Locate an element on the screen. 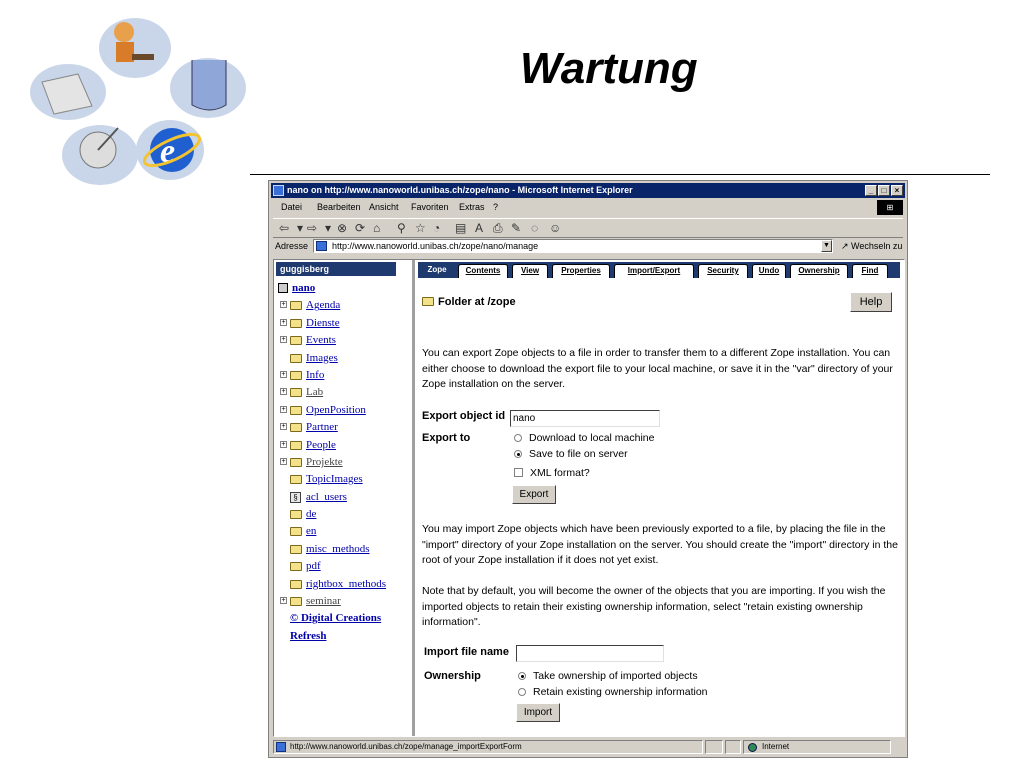 The width and height of the screenshot is (1024, 768). tree-item-de: de is located at coordinates (343, 514).